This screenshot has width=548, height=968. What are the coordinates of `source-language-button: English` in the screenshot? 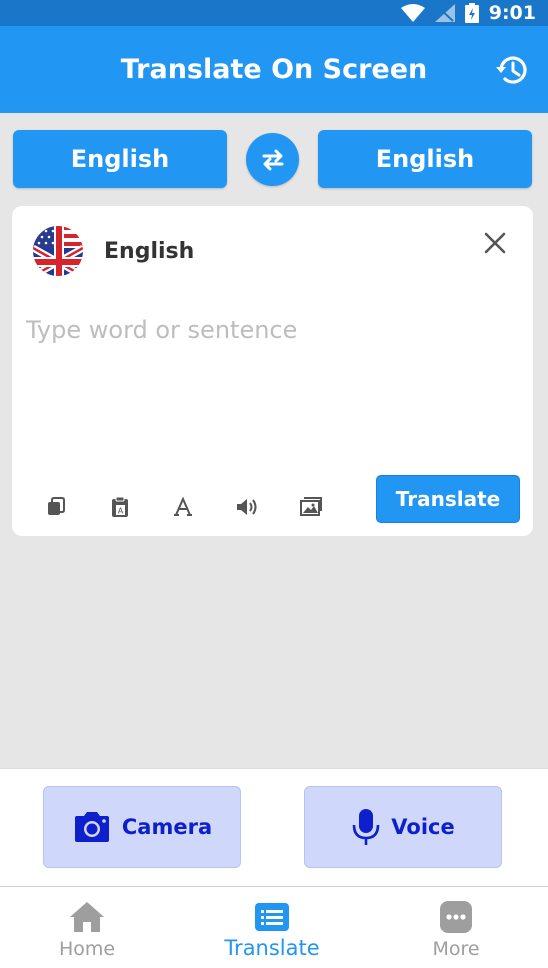 It's located at (120, 159).